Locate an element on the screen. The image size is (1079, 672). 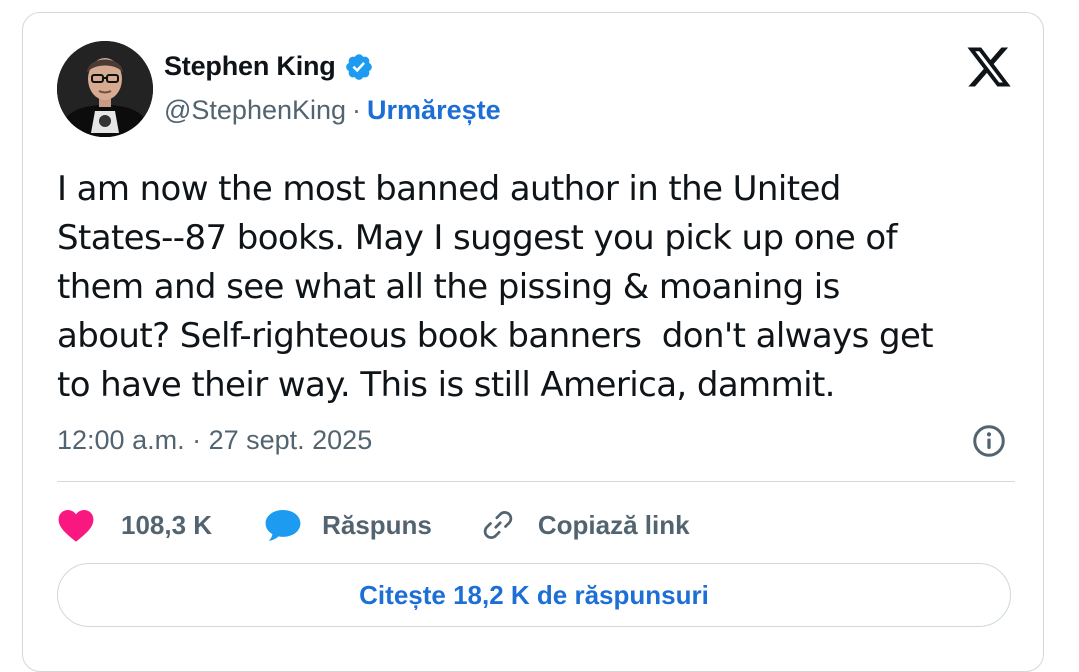
speech-bubble-icon is located at coordinates (293, 525).